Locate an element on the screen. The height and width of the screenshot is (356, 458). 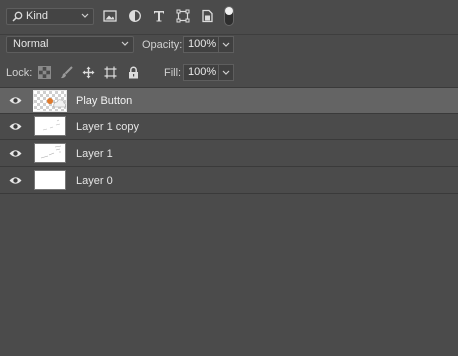
lock-label: Lock: is located at coordinates (19, 73).